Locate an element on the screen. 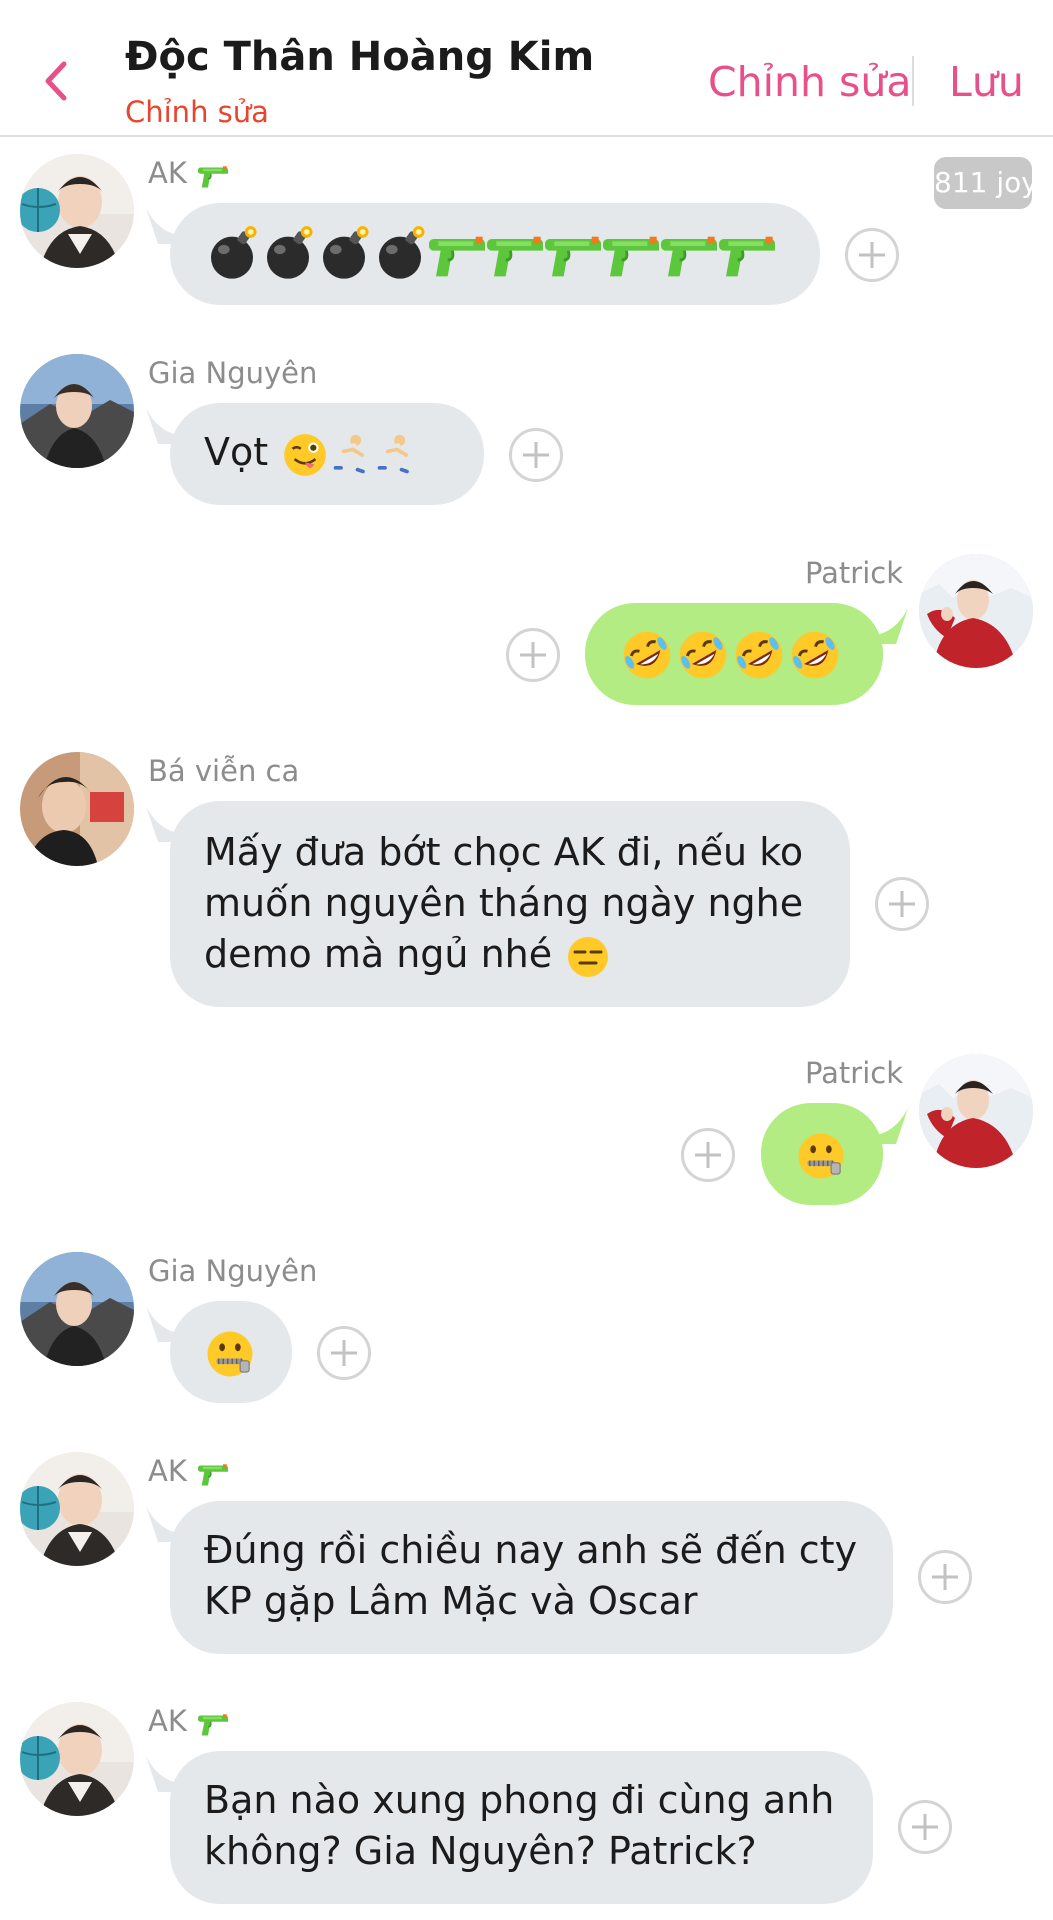 This screenshot has height=1920, width=1053. message-text-line: demo mà ngủ nhé is located at coordinates (378, 954).